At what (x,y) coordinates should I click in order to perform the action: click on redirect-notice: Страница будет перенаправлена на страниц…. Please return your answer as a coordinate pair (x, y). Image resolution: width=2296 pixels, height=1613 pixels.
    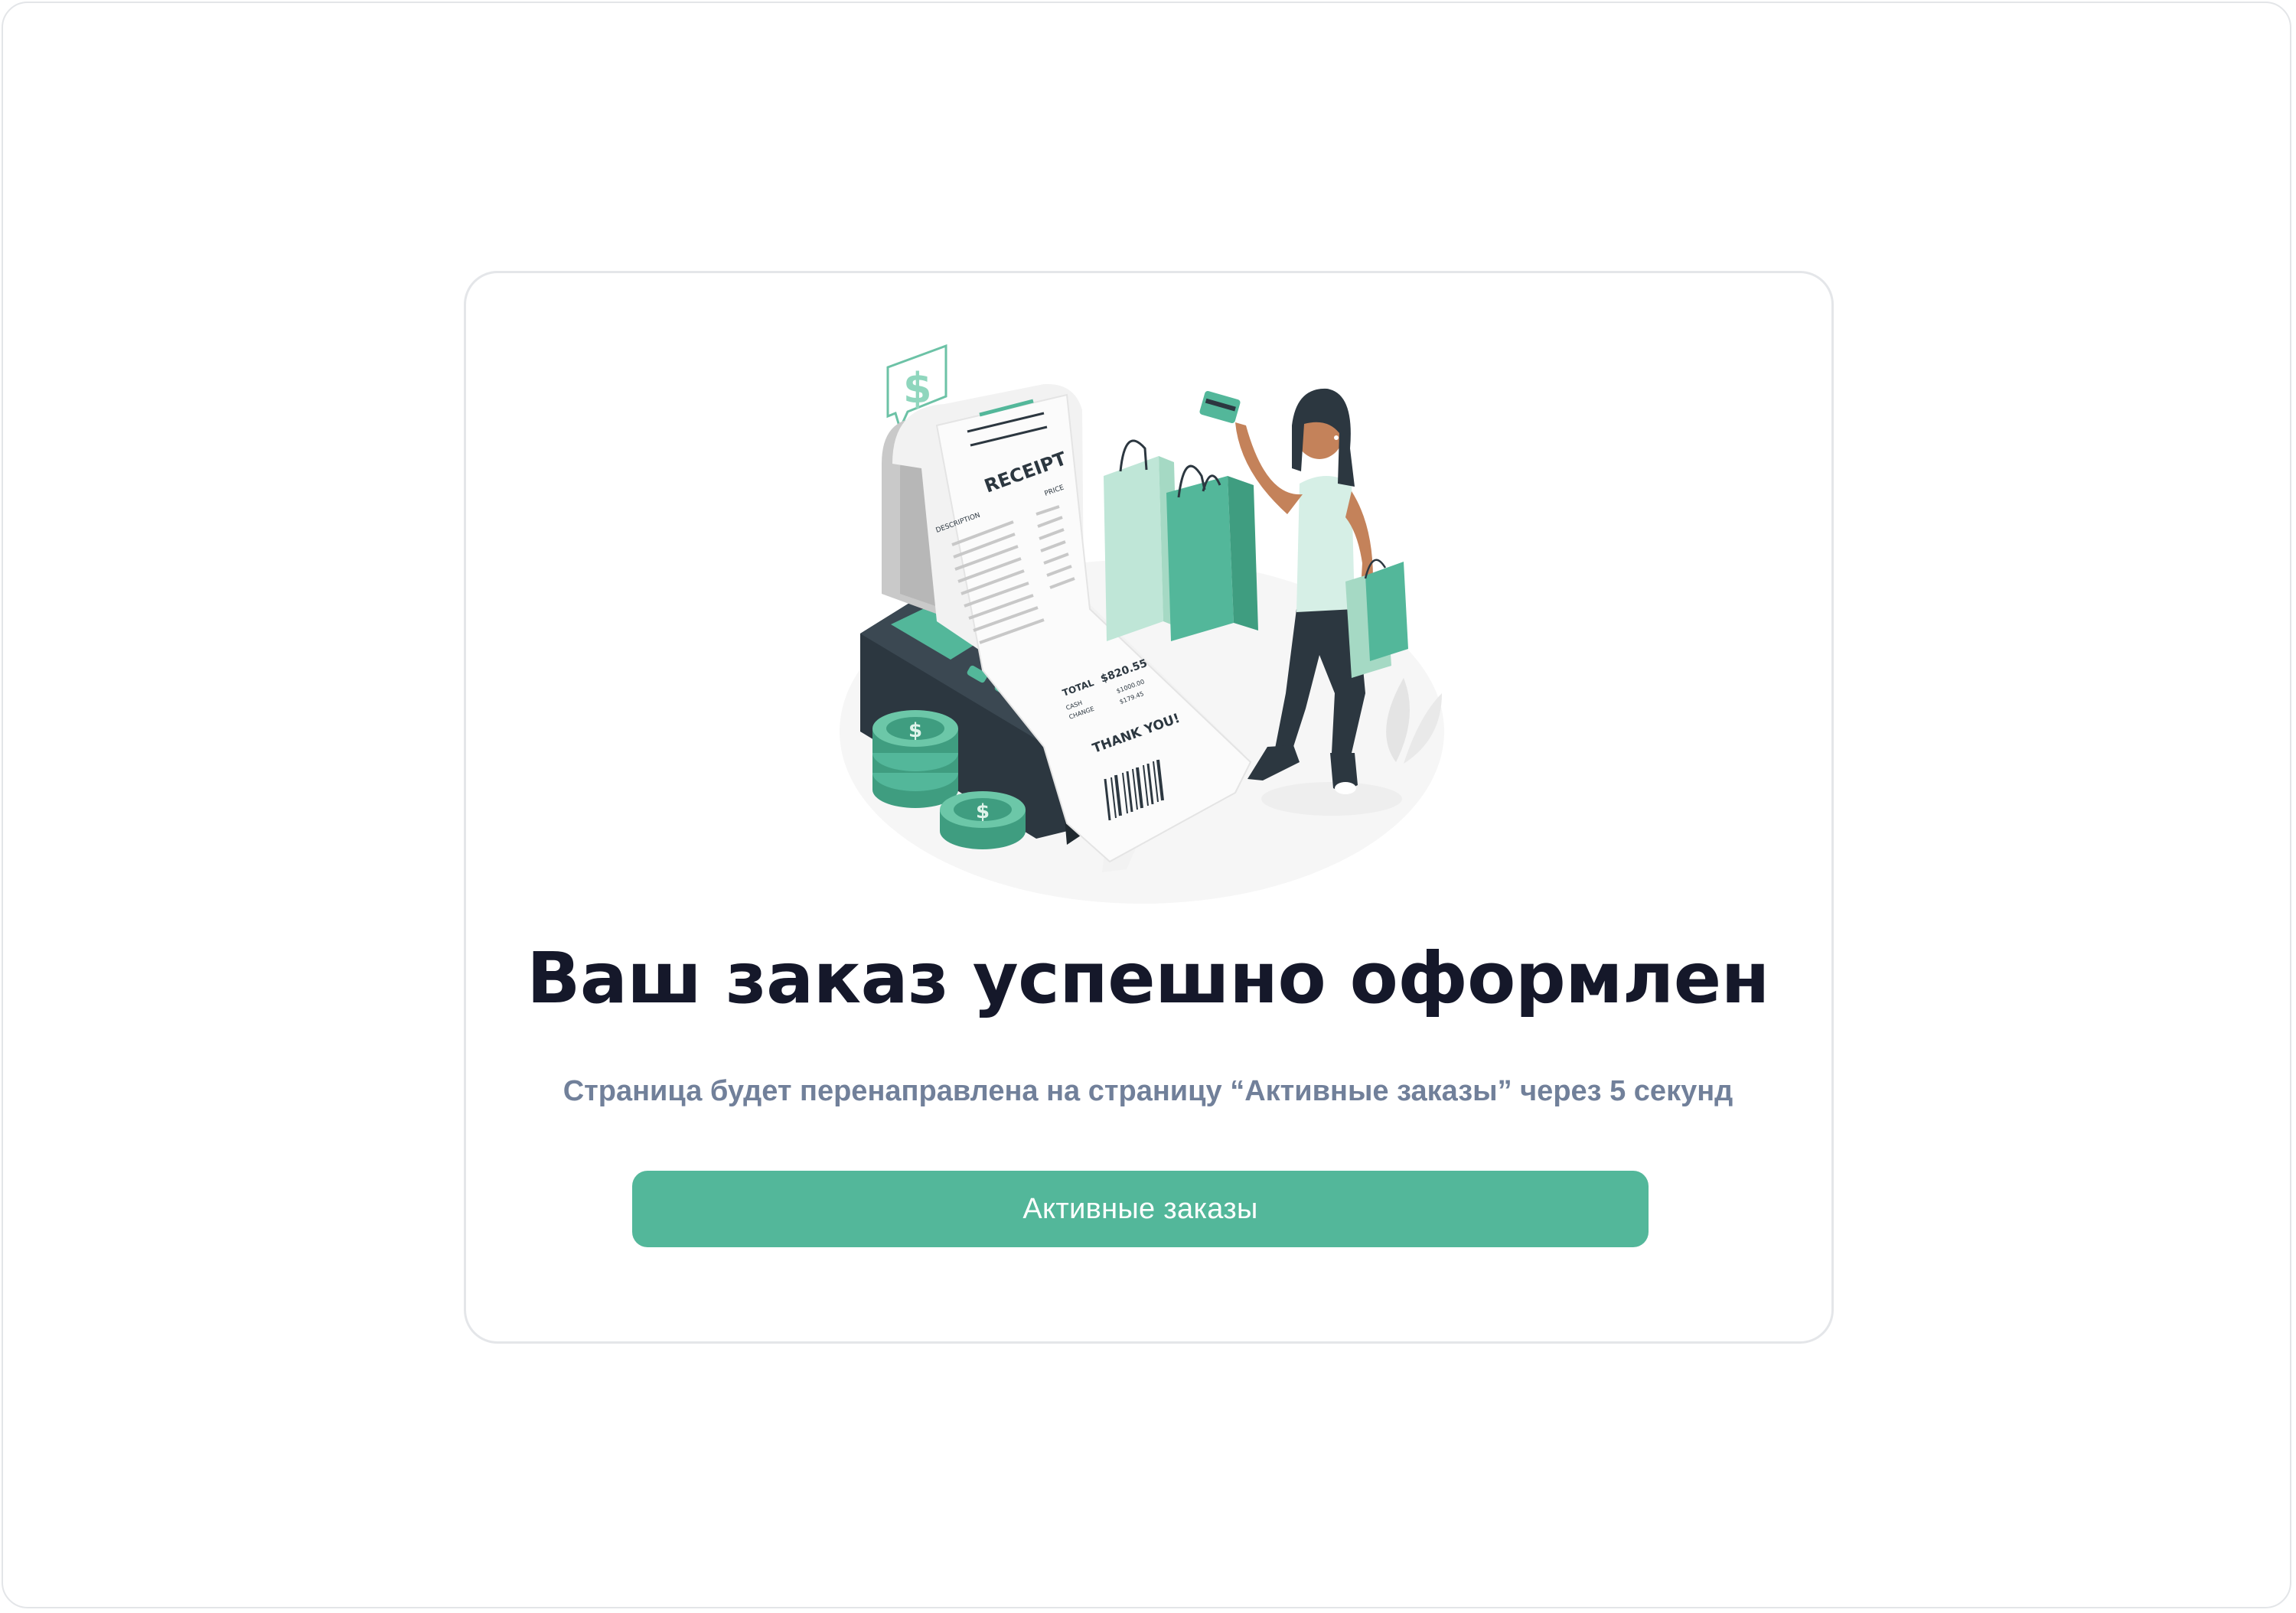
    Looking at the image, I should click on (1148, 1091).